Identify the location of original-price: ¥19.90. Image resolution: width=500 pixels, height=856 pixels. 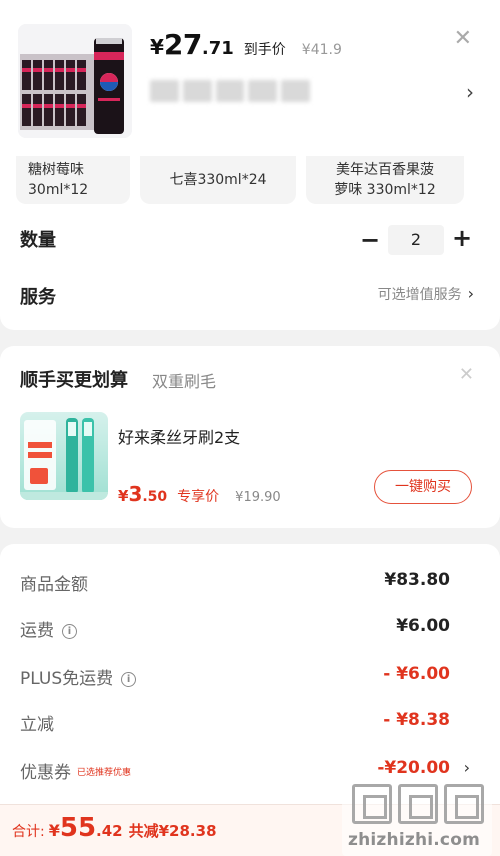
(258, 497).